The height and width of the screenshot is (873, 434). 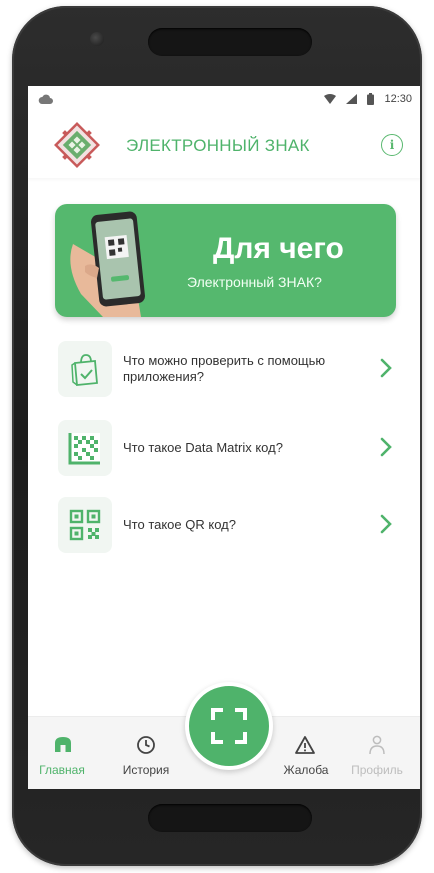 I want to click on info-button: i, so click(x=392, y=145).